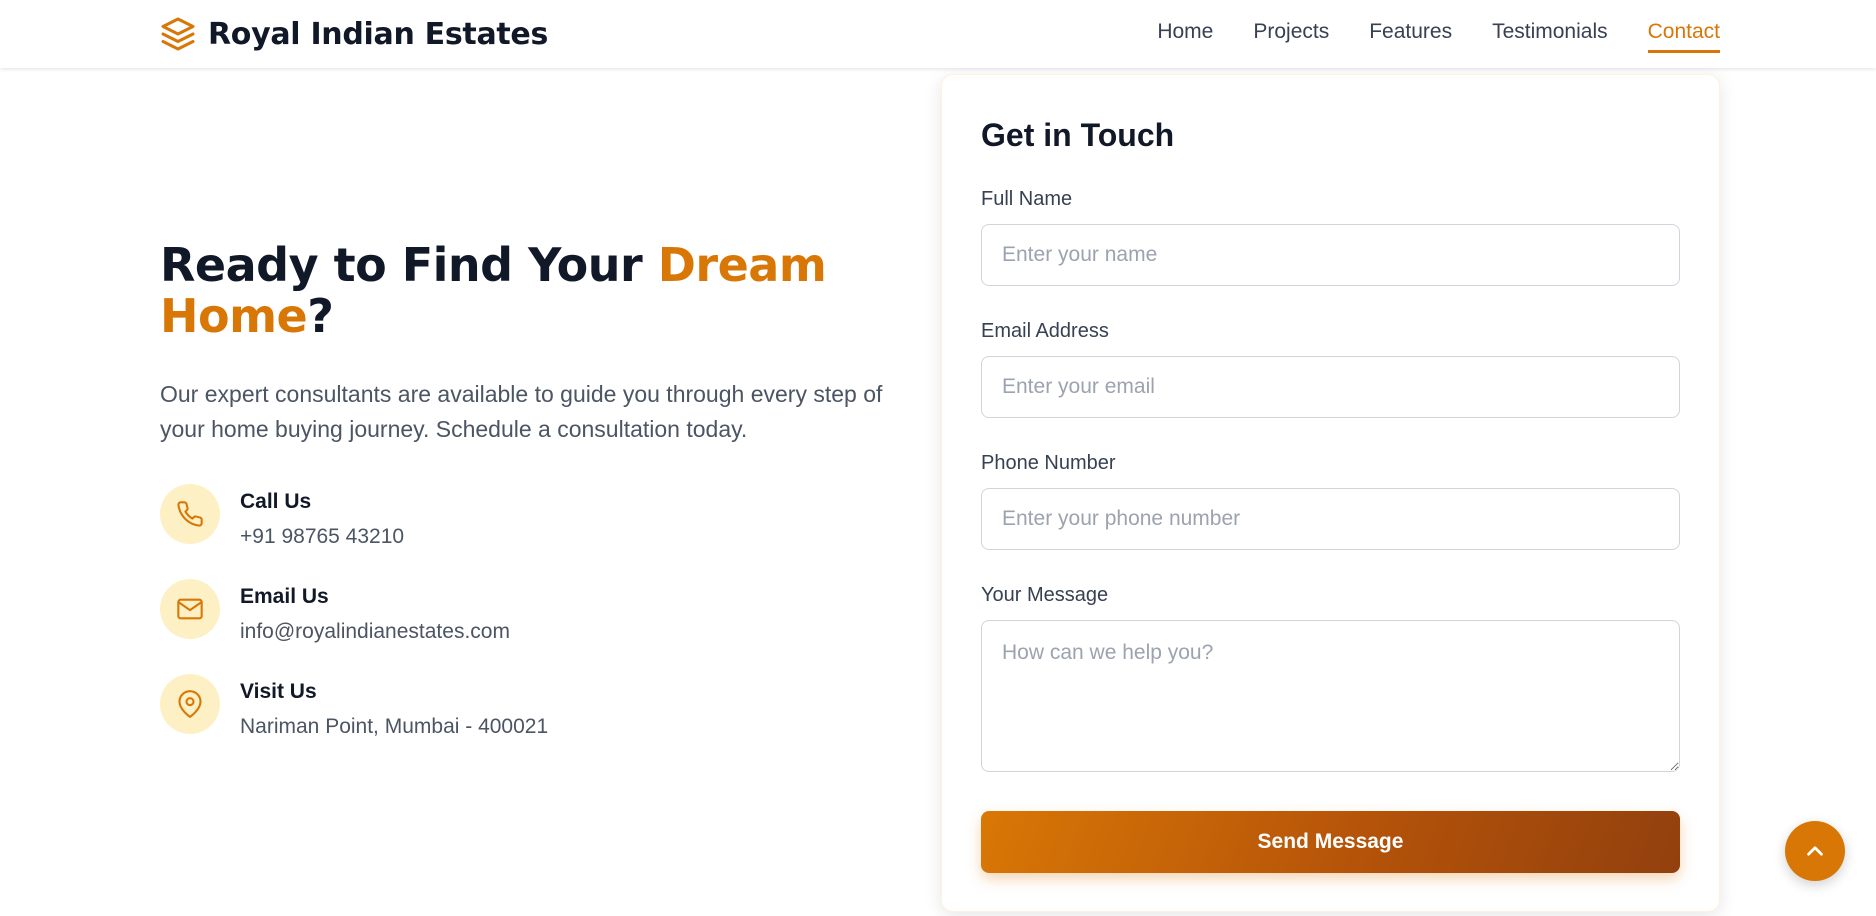 The height and width of the screenshot is (916, 1876). Describe the element at coordinates (178, 34) in the screenshot. I see `layers-icon` at that location.